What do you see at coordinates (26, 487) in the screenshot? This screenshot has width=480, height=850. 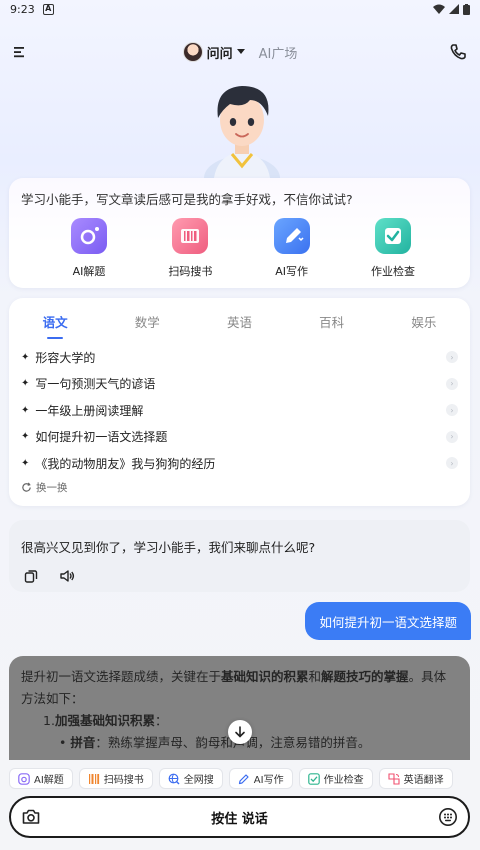 I see `refresh-icon` at bounding box center [26, 487].